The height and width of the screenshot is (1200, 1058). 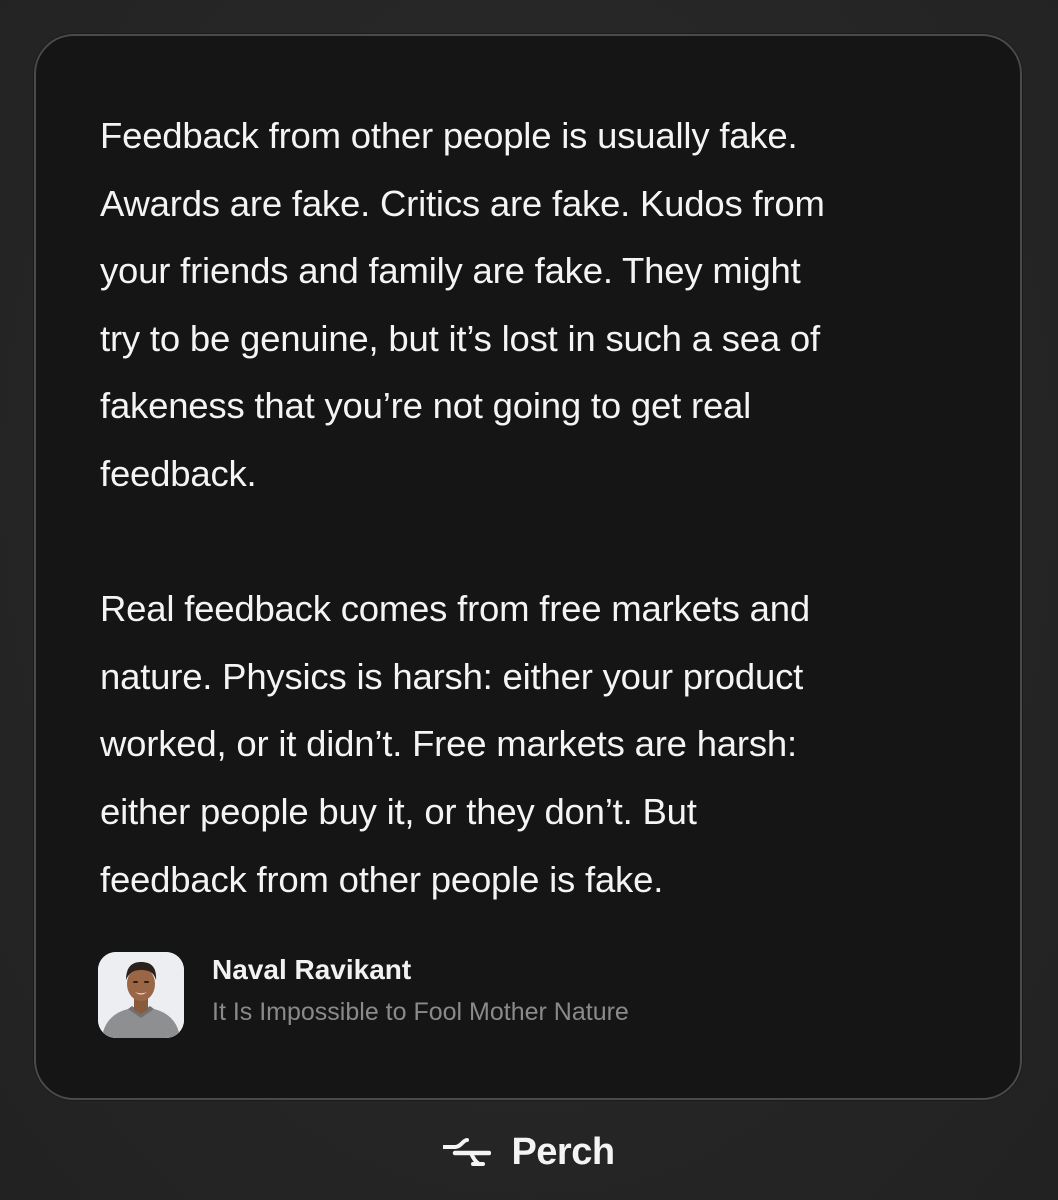 I want to click on avatar-portrait-icon, so click(x=141, y=995).